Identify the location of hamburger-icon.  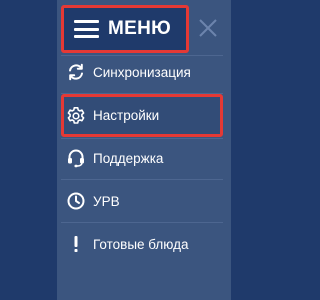
(86, 29).